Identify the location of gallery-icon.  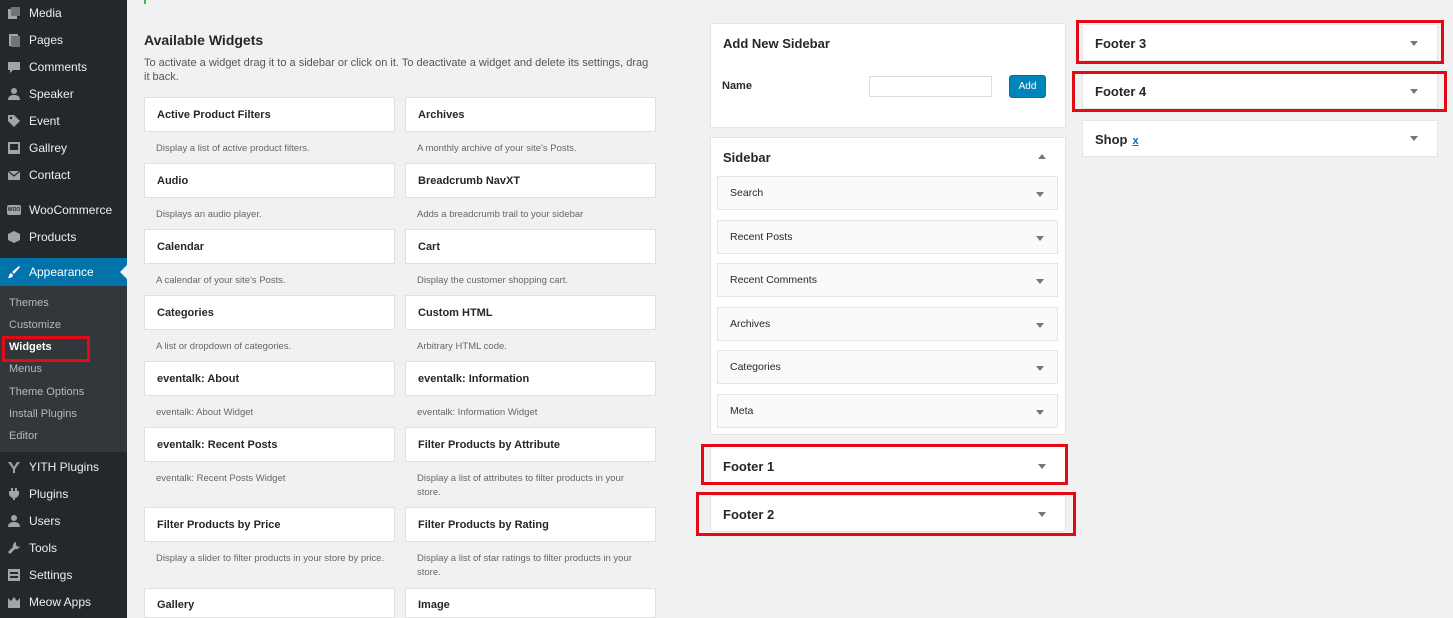
(14, 148).